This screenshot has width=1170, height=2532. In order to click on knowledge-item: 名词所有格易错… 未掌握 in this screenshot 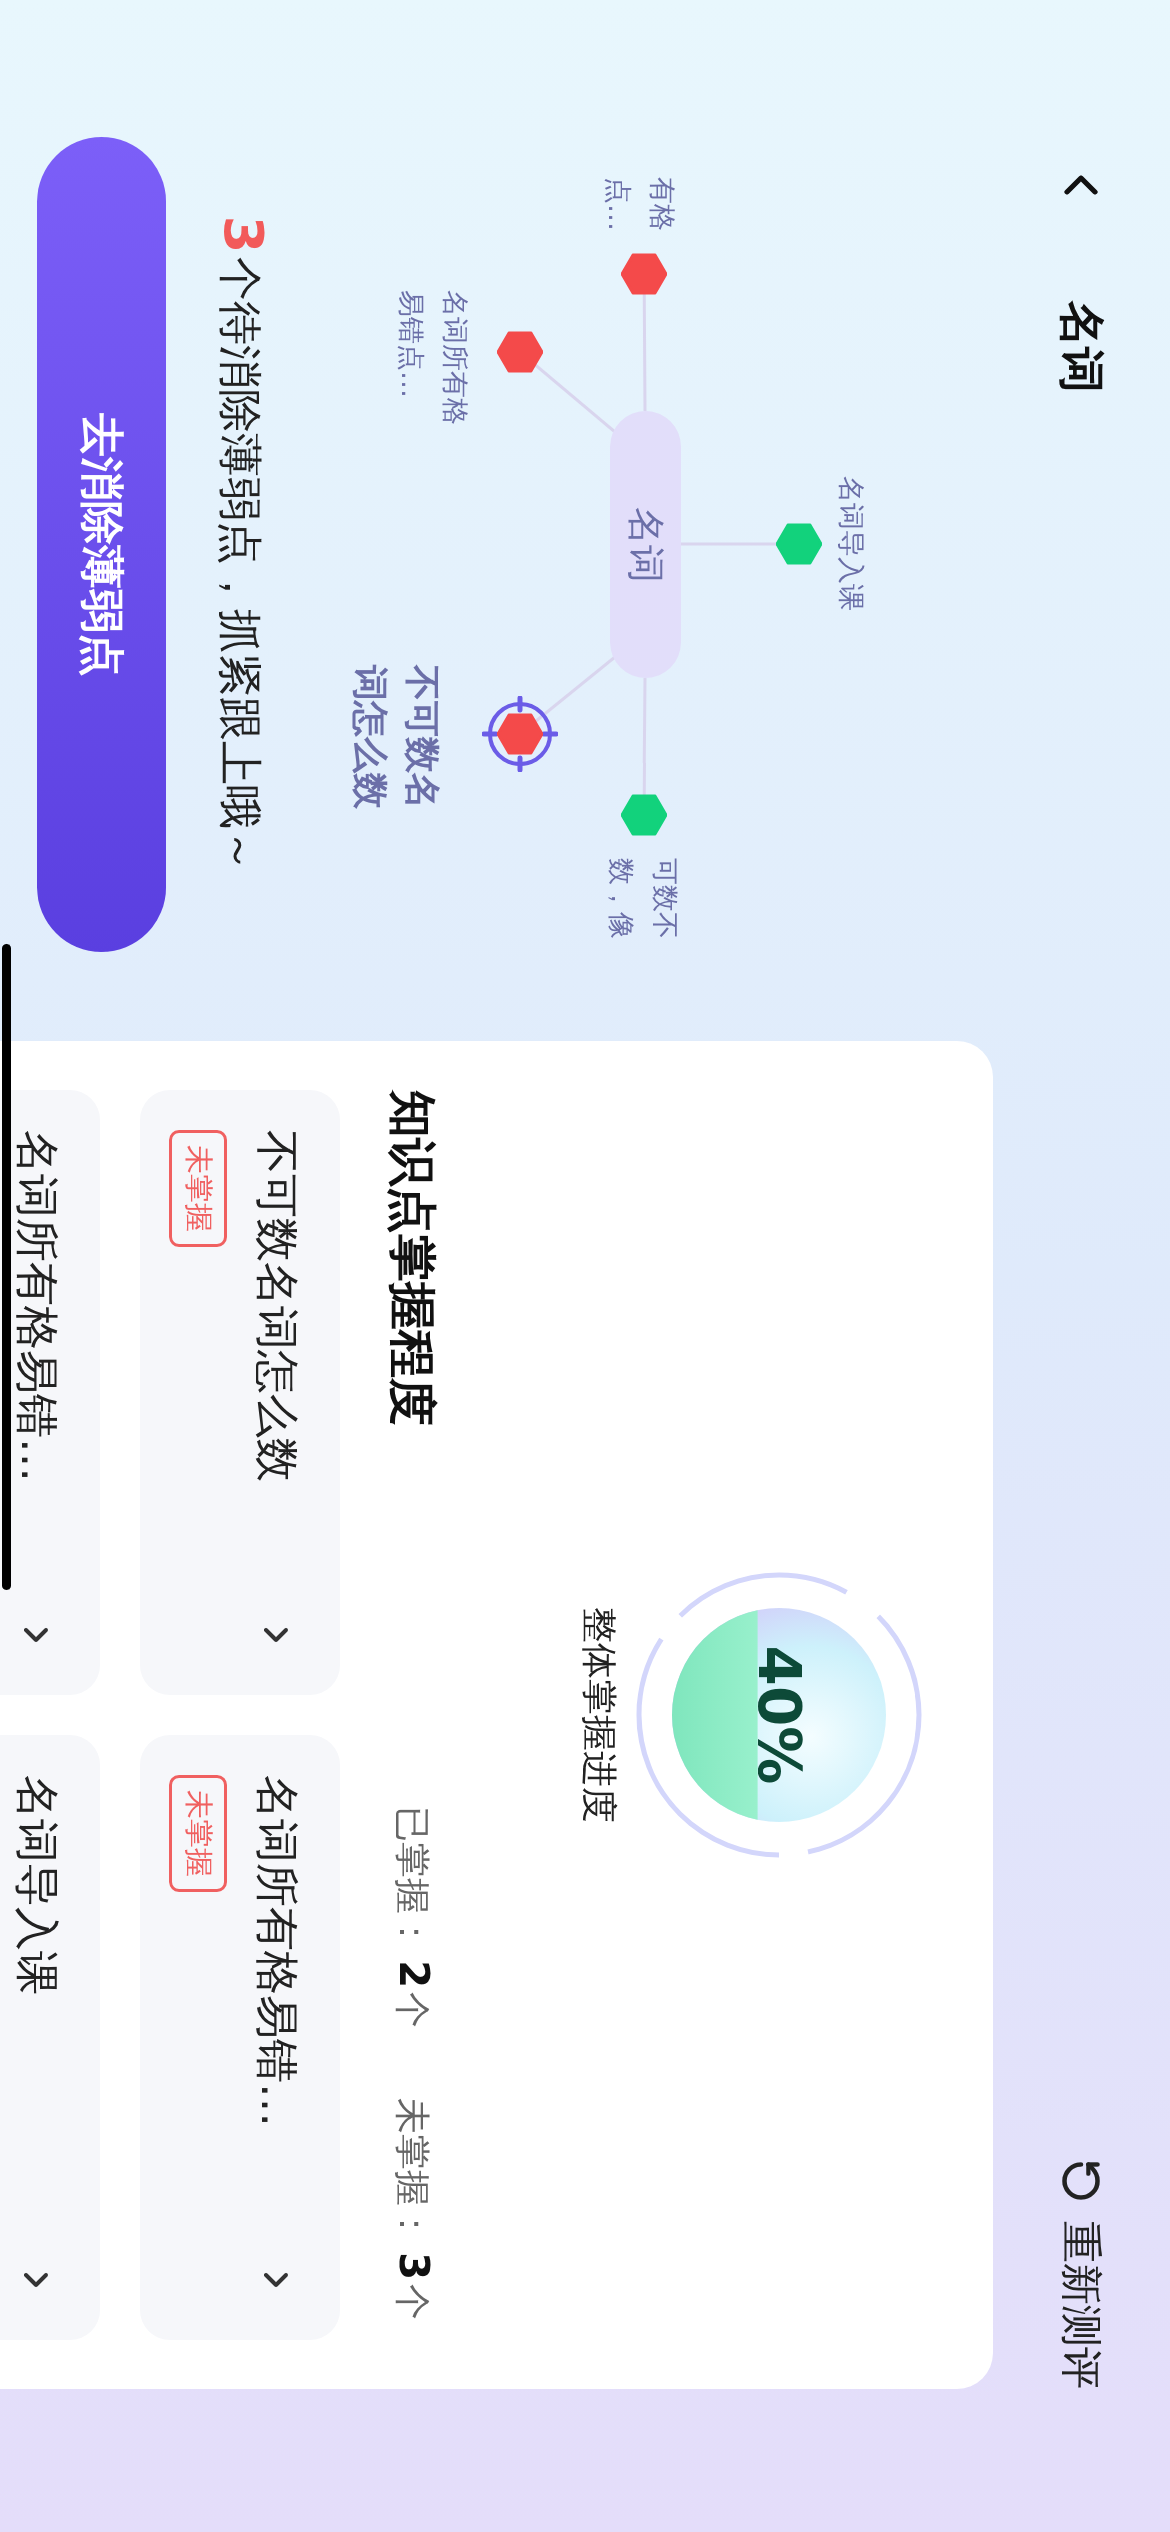, I will do `click(240, 2037)`.